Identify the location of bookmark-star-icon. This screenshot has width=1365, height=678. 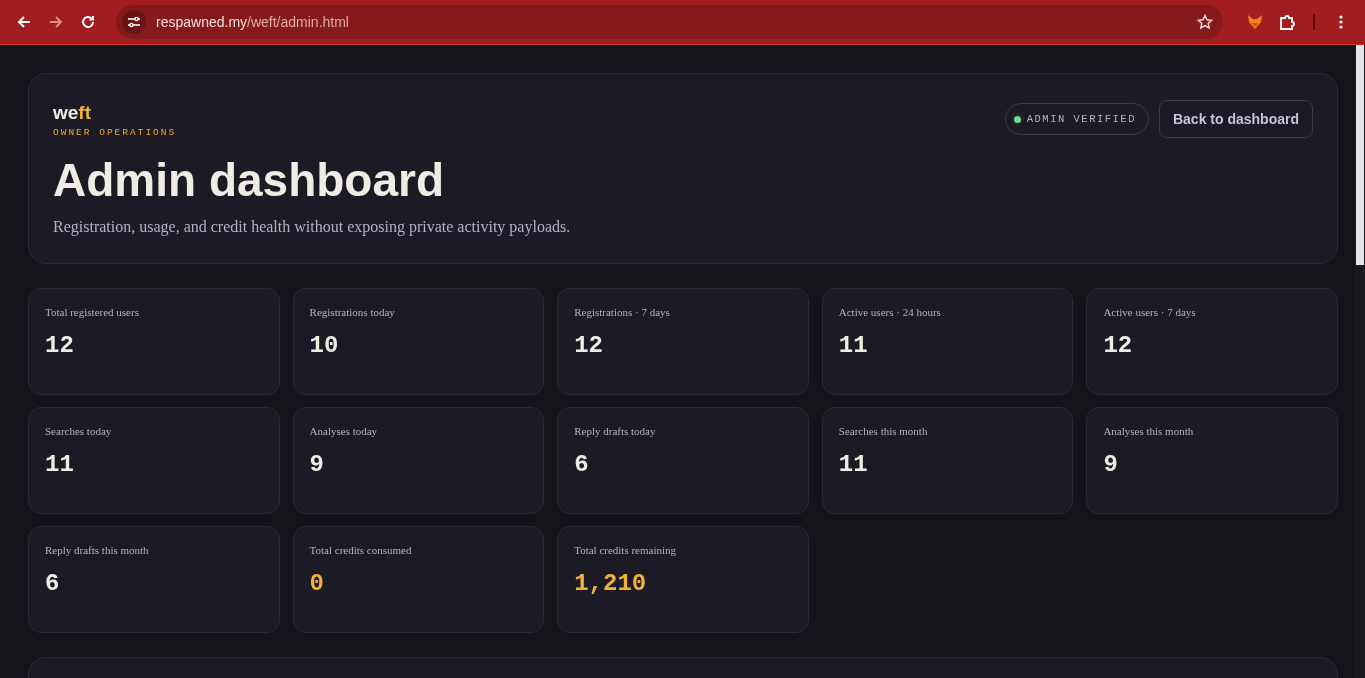
(1205, 22).